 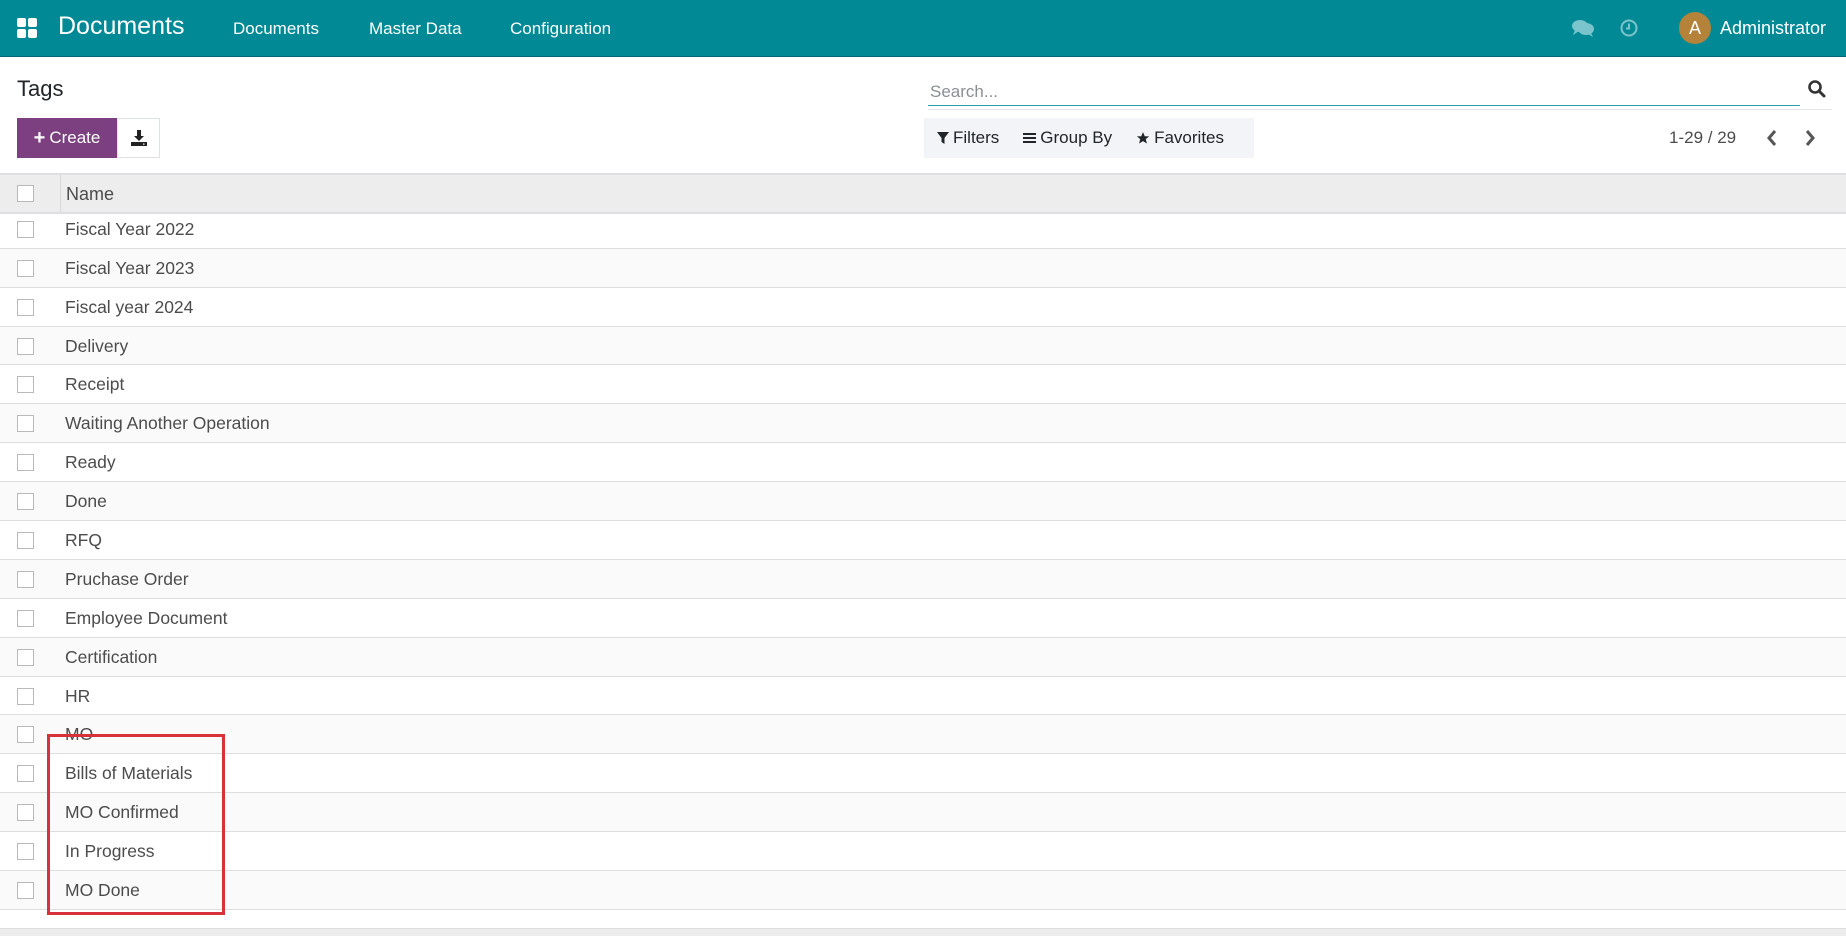 What do you see at coordinates (1773, 28) in the screenshot?
I see `user-menu: Administrator` at bounding box center [1773, 28].